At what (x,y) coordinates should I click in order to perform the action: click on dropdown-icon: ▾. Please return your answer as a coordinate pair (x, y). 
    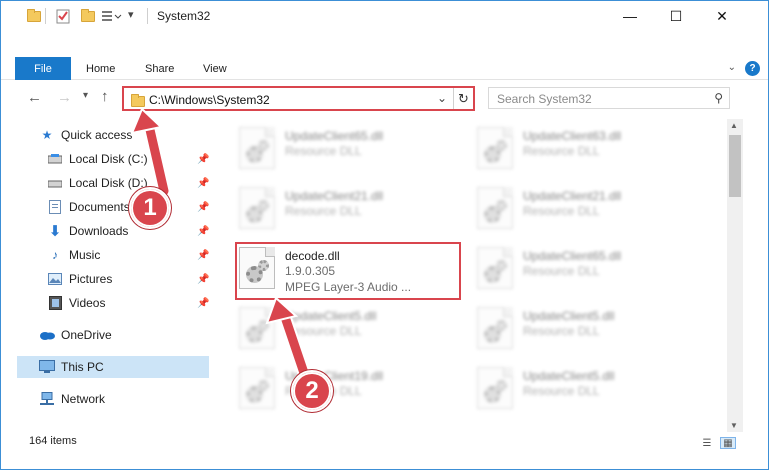
    Looking at the image, I should click on (131, 16).